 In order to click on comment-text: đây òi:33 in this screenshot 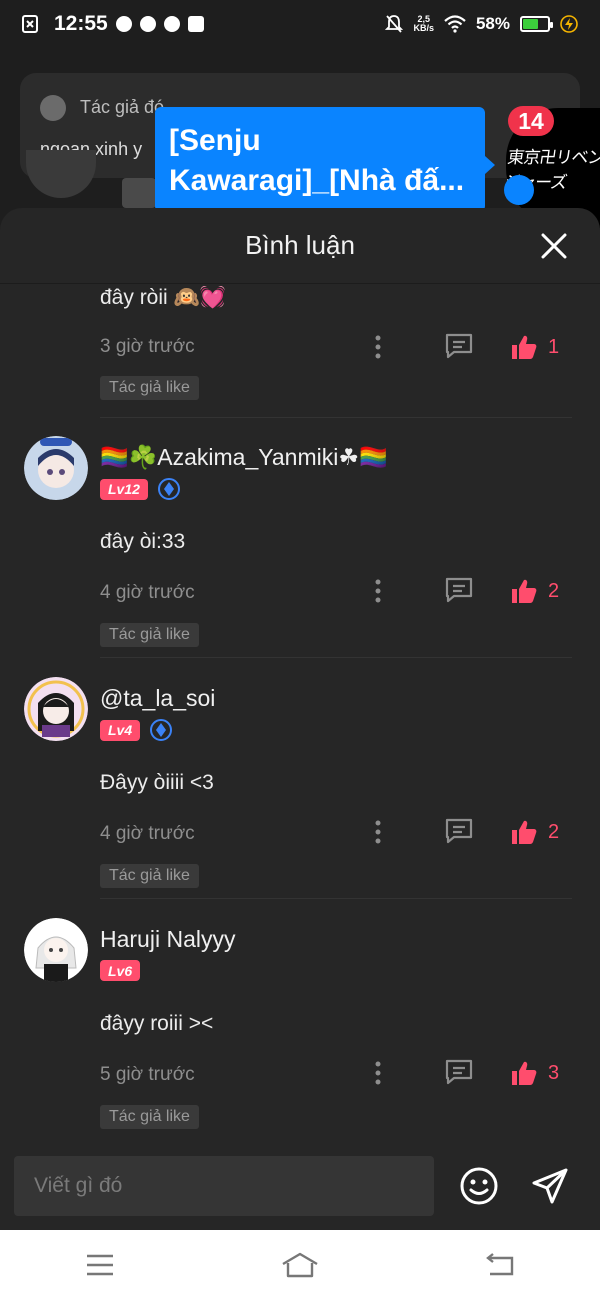, I will do `click(143, 541)`.